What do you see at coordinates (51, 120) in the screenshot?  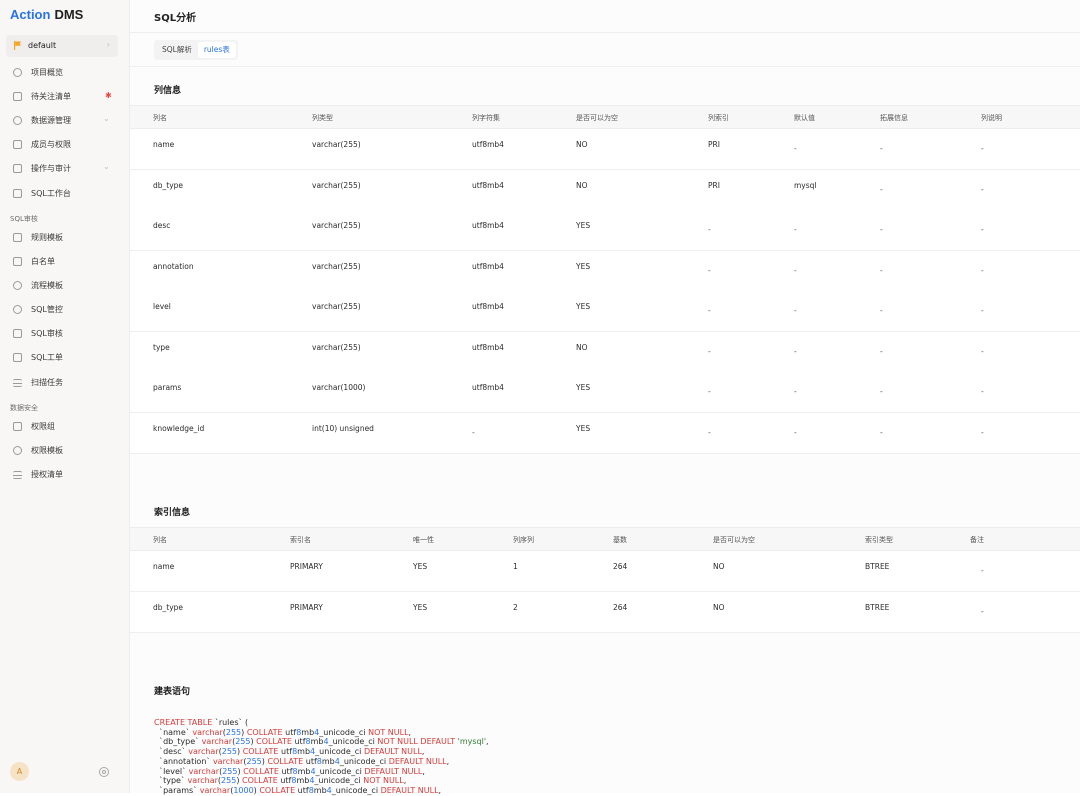 I see `nav-label: 数据源管理` at bounding box center [51, 120].